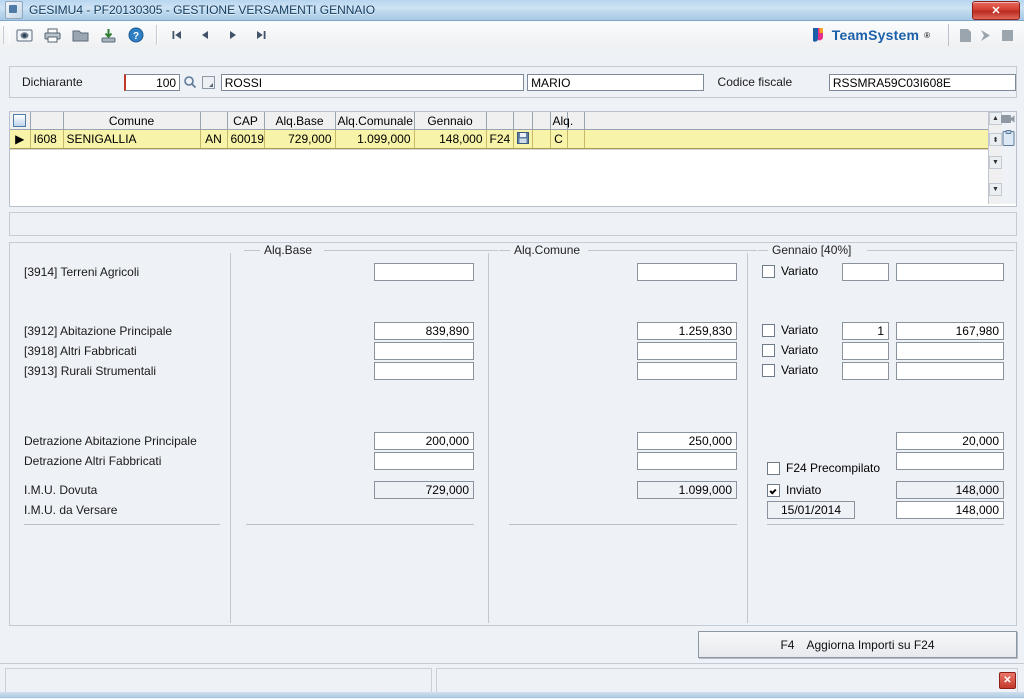 The height and width of the screenshot is (699, 1024). Describe the element at coordinates (300, 139) in the screenshot. I see `row-alq-base: 729,000` at that location.